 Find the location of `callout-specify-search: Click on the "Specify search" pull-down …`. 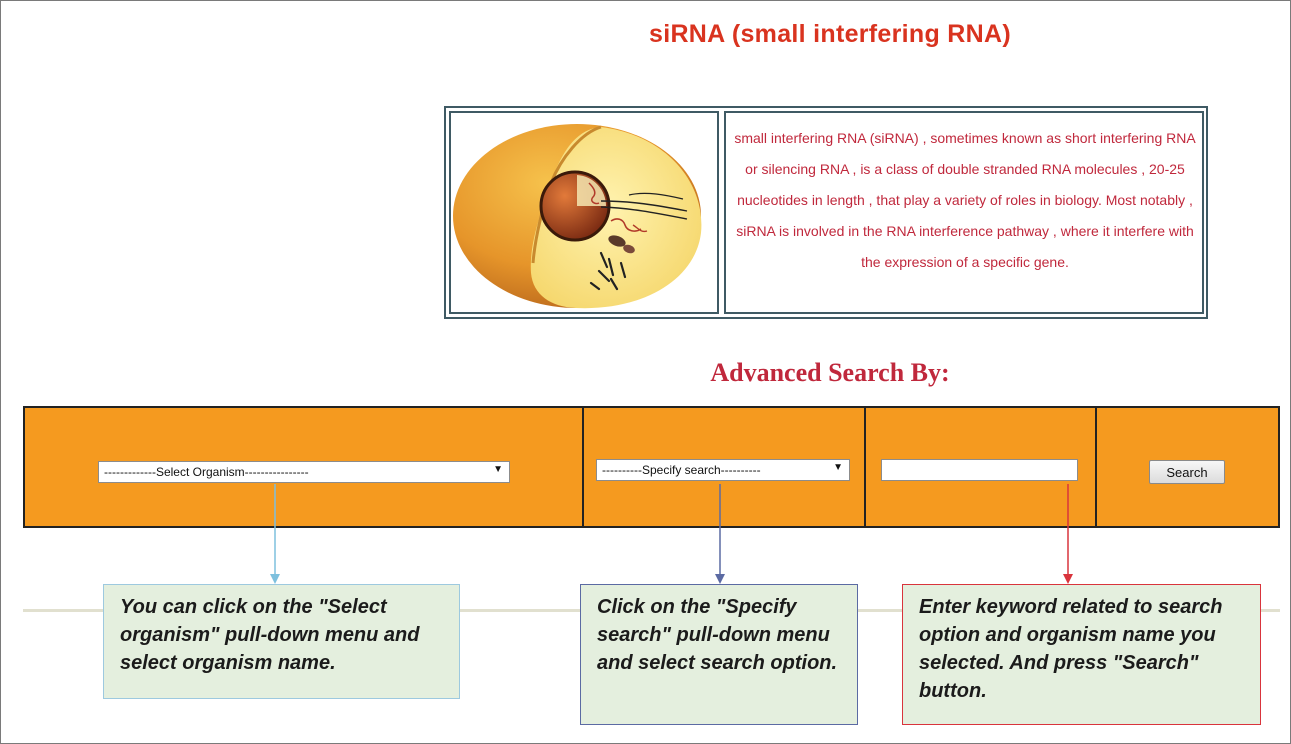

callout-specify-search: Click on the "Specify search" pull-down … is located at coordinates (719, 654).